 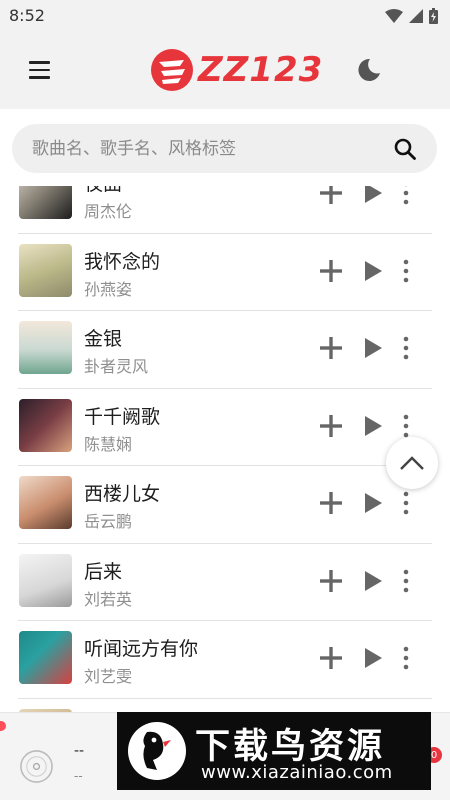 What do you see at coordinates (416, 15) in the screenshot?
I see `signal-icon` at bounding box center [416, 15].